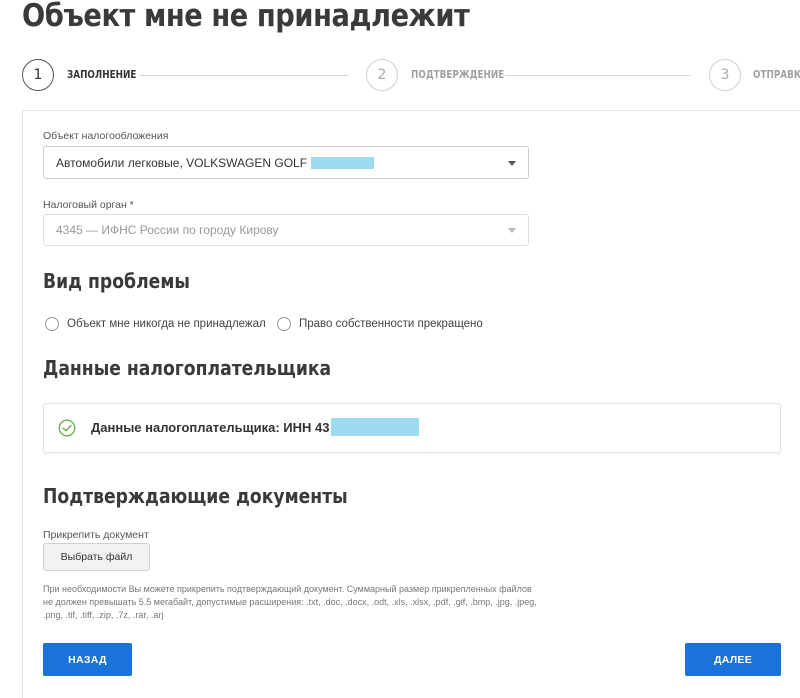 The image size is (800, 698). What do you see at coordinates (458, 74) in the screenshot?
I see `step-2-label: ПОДТВЕРЖДЕНИЕ` at bounding box center [458, 74].